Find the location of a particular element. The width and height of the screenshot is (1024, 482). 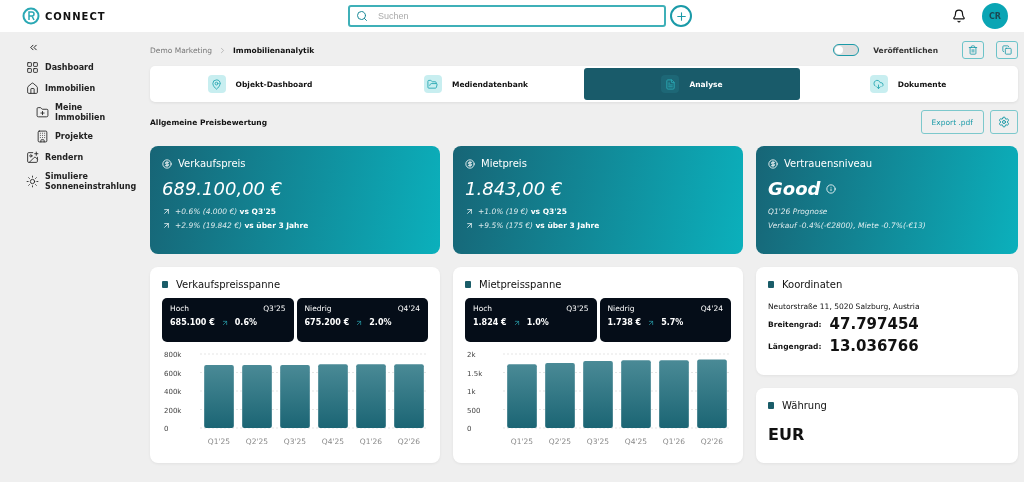

card-title: Währung is located at coordinates (804, 405).